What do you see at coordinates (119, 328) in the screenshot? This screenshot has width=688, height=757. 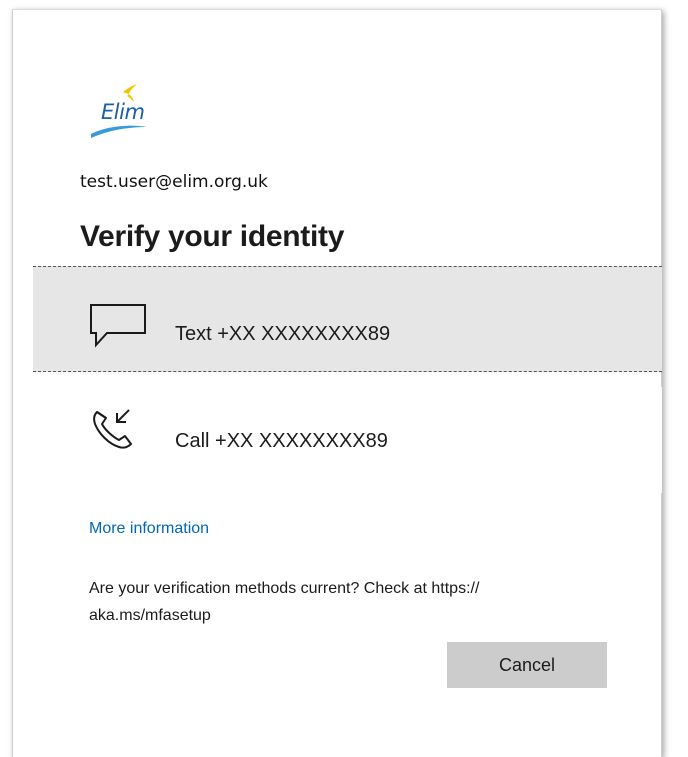 I see `chat-bubble-icon` at bounding box center [119, 328].